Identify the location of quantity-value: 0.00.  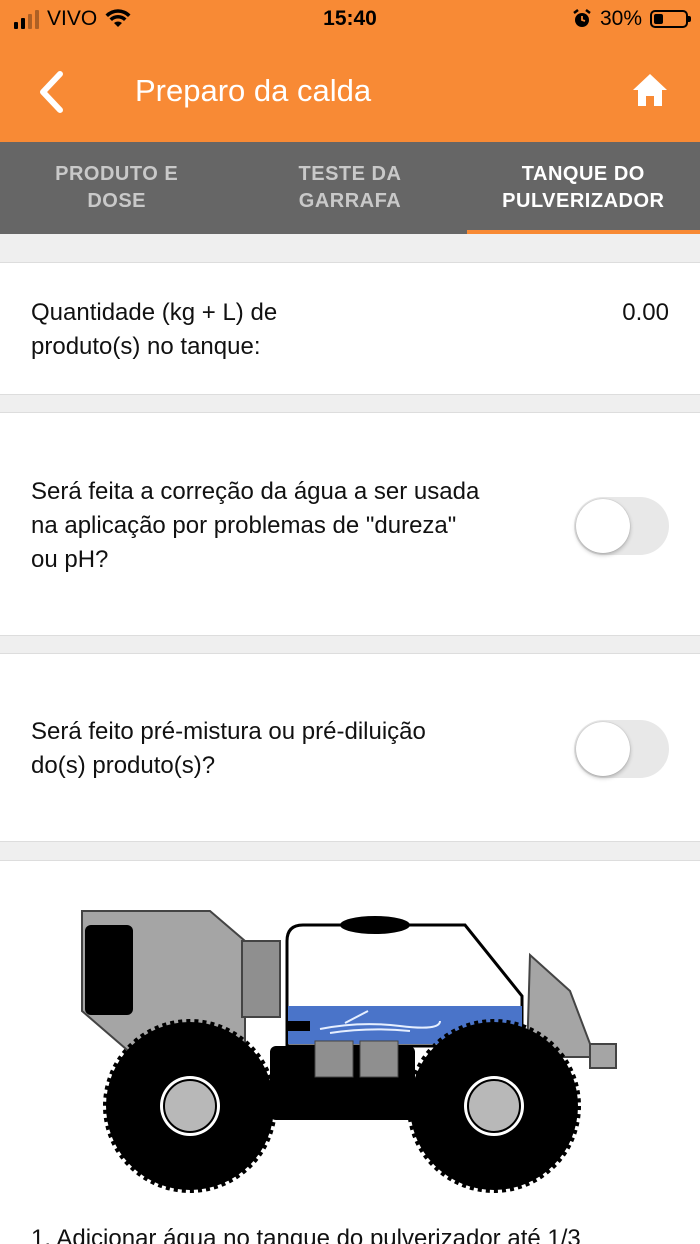
(645, 312).